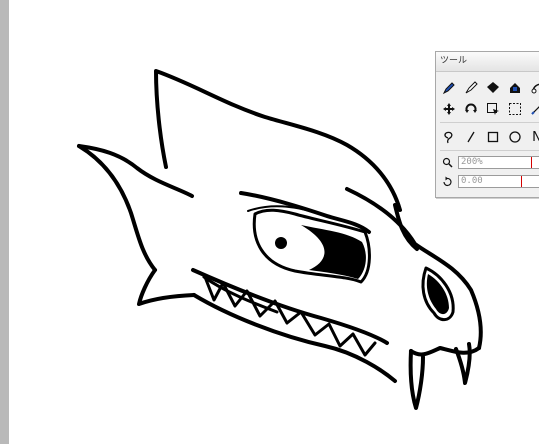  I want to click on tool-row-3: N, so click(489, 137).